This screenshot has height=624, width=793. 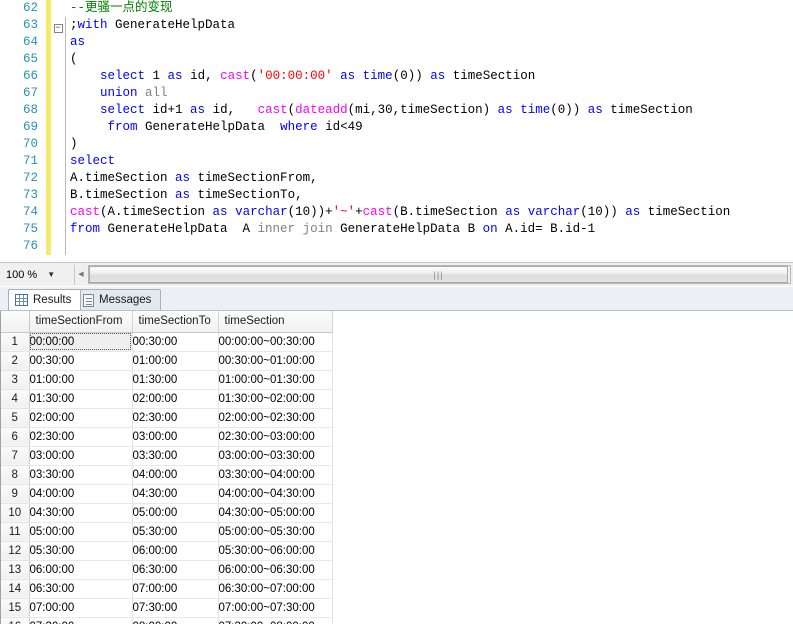 What do you see at coordinates (175, 570) in the screenshot?
I see `cell-timesectionto: 06:30:00` at bounding box center [175, 570].